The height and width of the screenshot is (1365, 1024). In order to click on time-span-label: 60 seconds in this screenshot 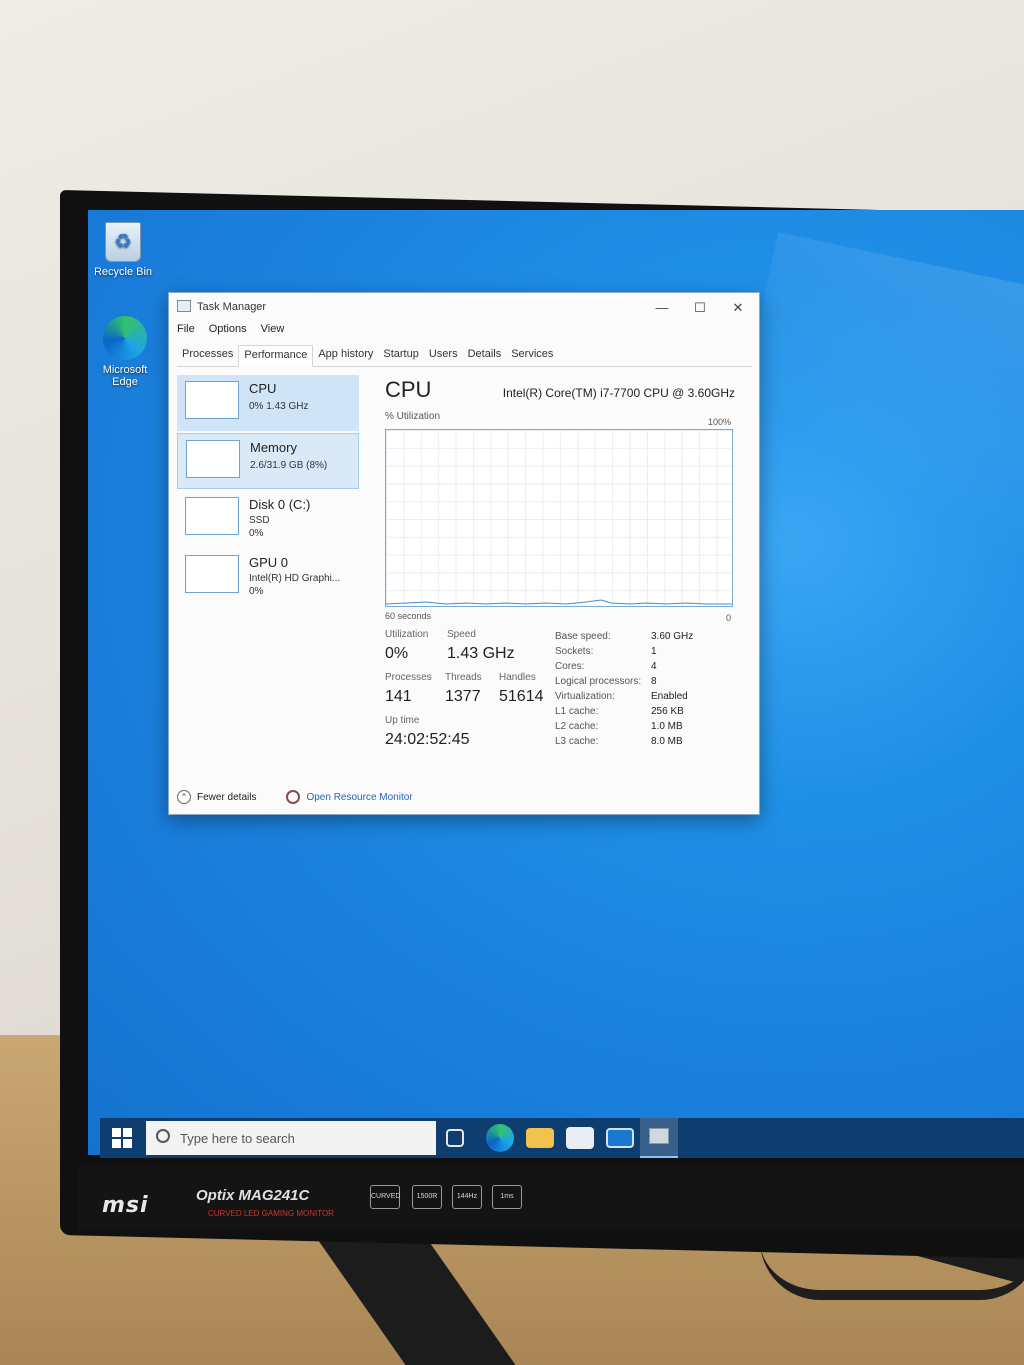, I will do `click(408, 616)`.